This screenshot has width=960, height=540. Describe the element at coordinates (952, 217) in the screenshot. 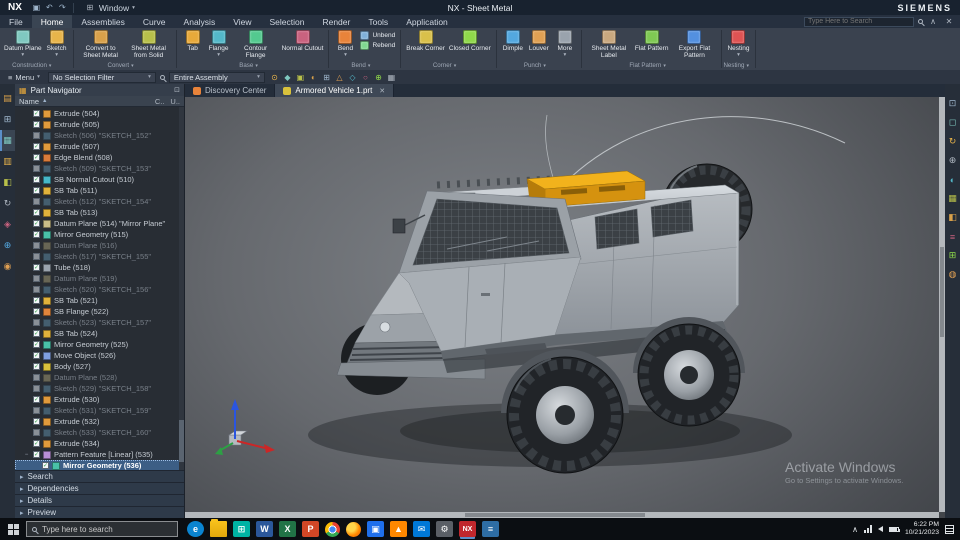

I see `perspective-icon: ◧` at that location.